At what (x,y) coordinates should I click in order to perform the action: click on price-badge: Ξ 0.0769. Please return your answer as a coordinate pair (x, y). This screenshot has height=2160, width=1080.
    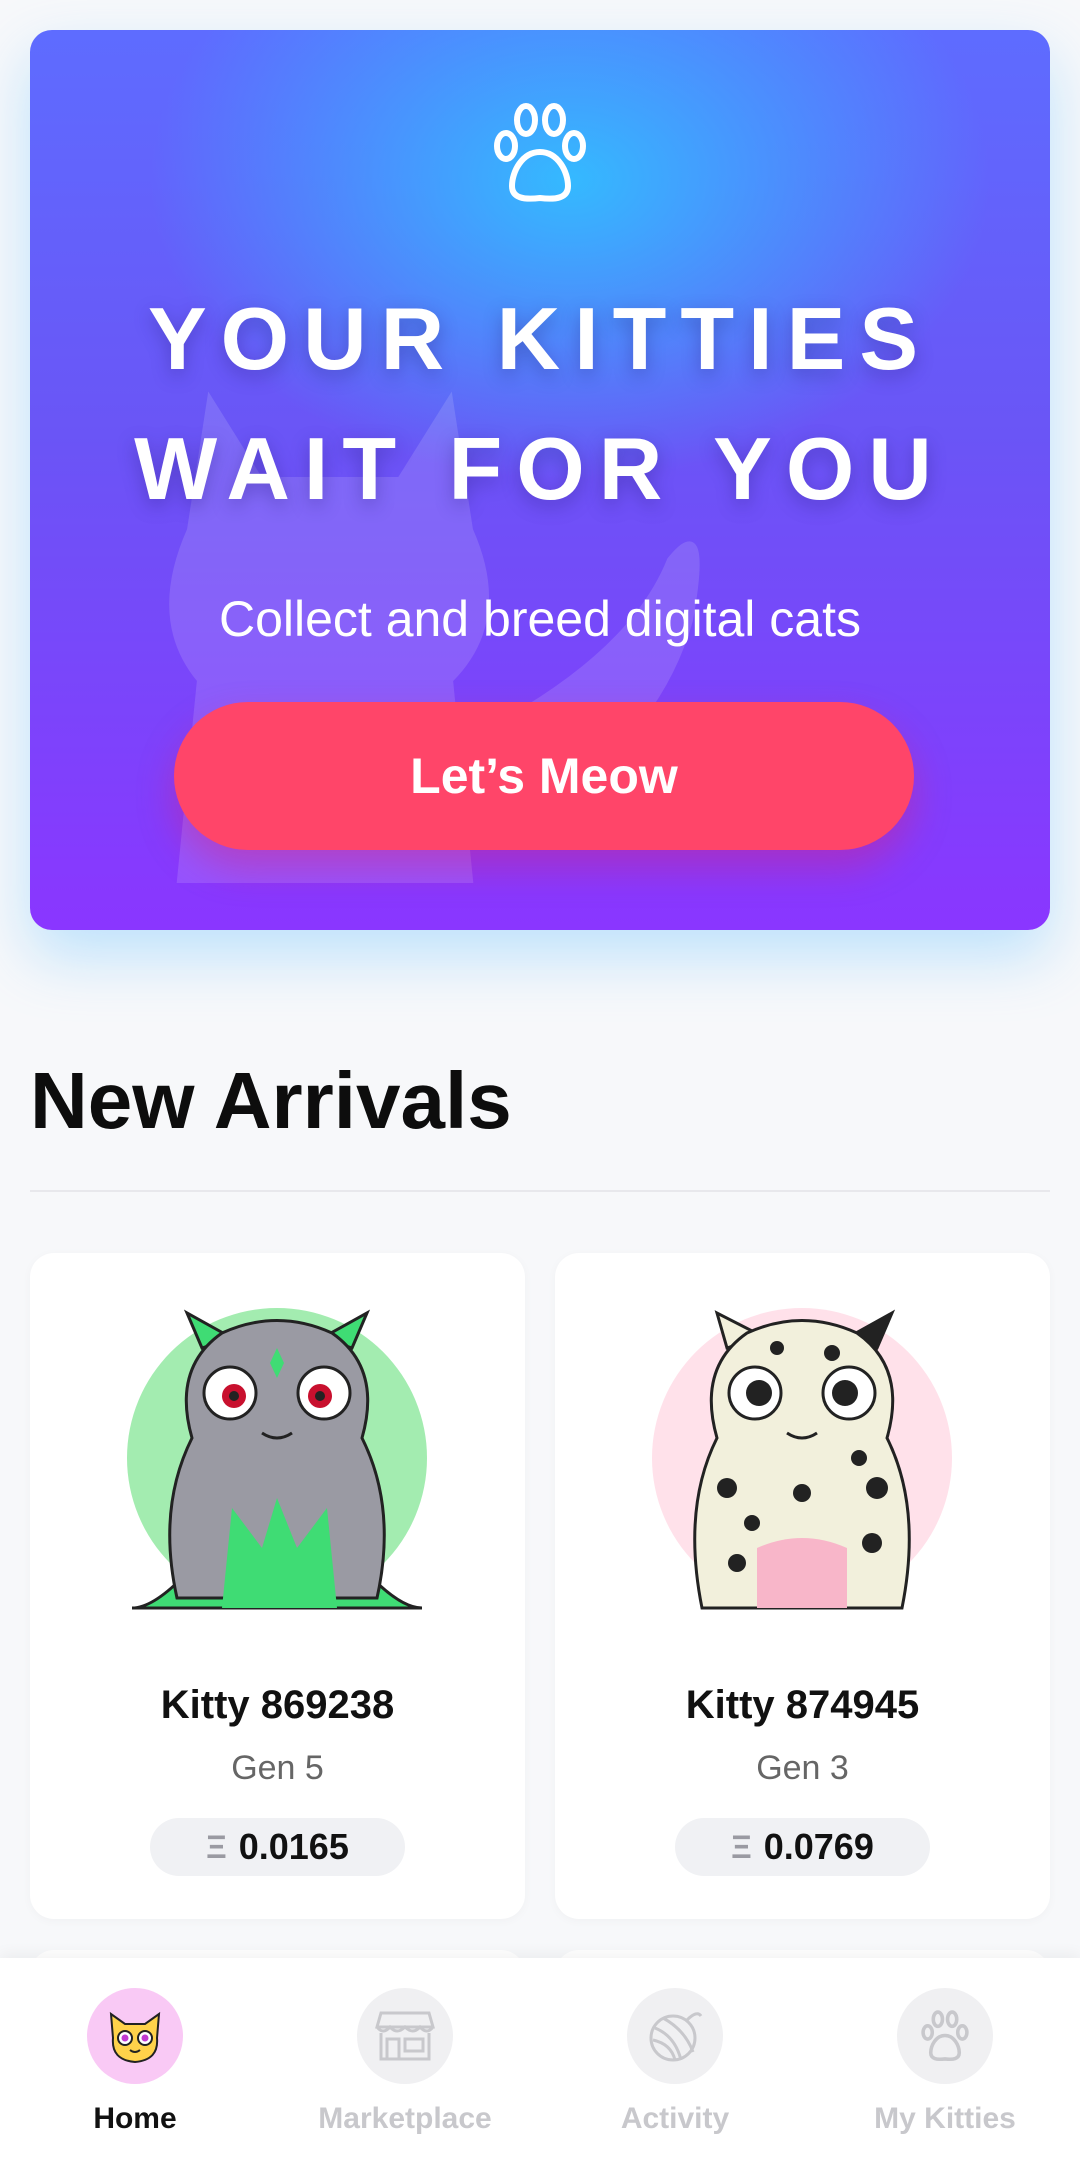
    Looking at the image, I should click on (802, 1847).